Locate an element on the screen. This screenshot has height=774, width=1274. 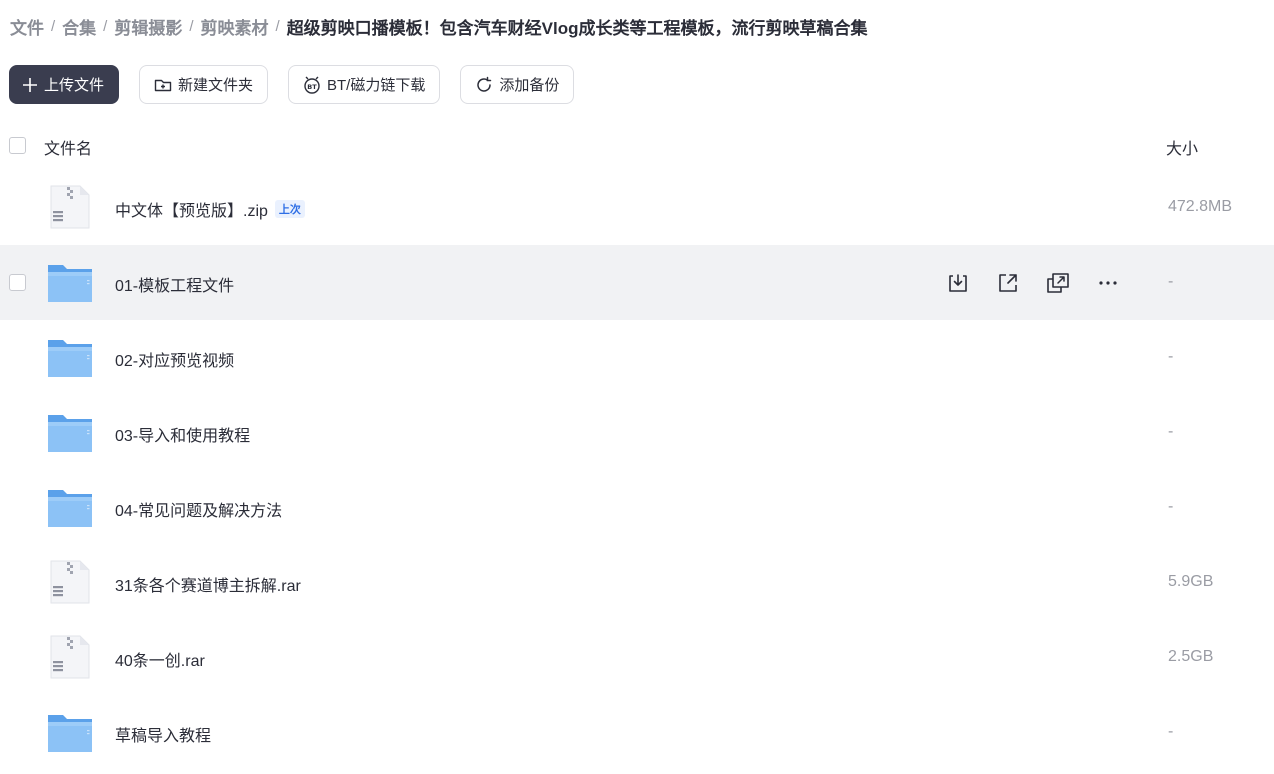
file-name: 31条各个赛道博主拆解.rar is located at coordinates (208, 584).